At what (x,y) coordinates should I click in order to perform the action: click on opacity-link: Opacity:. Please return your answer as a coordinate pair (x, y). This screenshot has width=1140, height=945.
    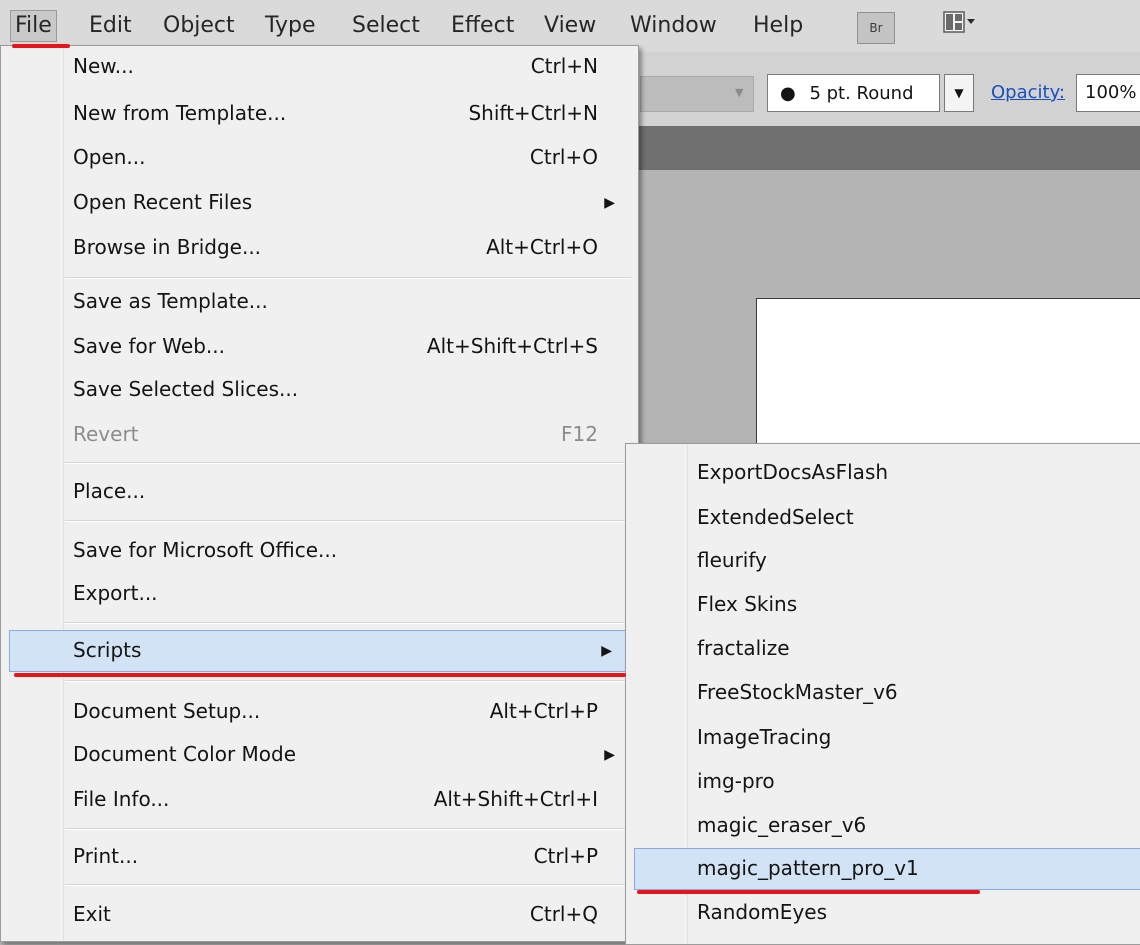
    Looking at the image, I should click on (1028, 92).